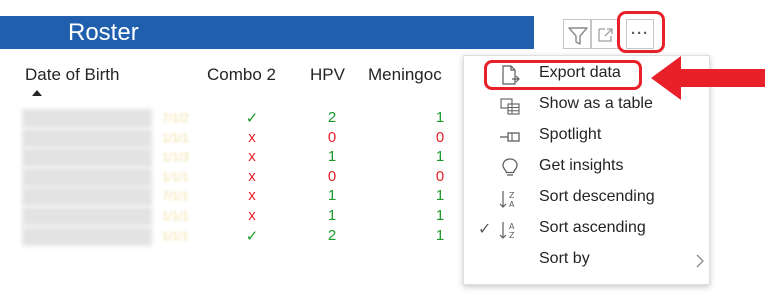 Image resolution: width=771 pixels, height=299 pixels. What do you see at coordinates (405, 75) in the screenshot?
I see `column-header-meningococcal: Meningoc` at bounding box center [405, 75].